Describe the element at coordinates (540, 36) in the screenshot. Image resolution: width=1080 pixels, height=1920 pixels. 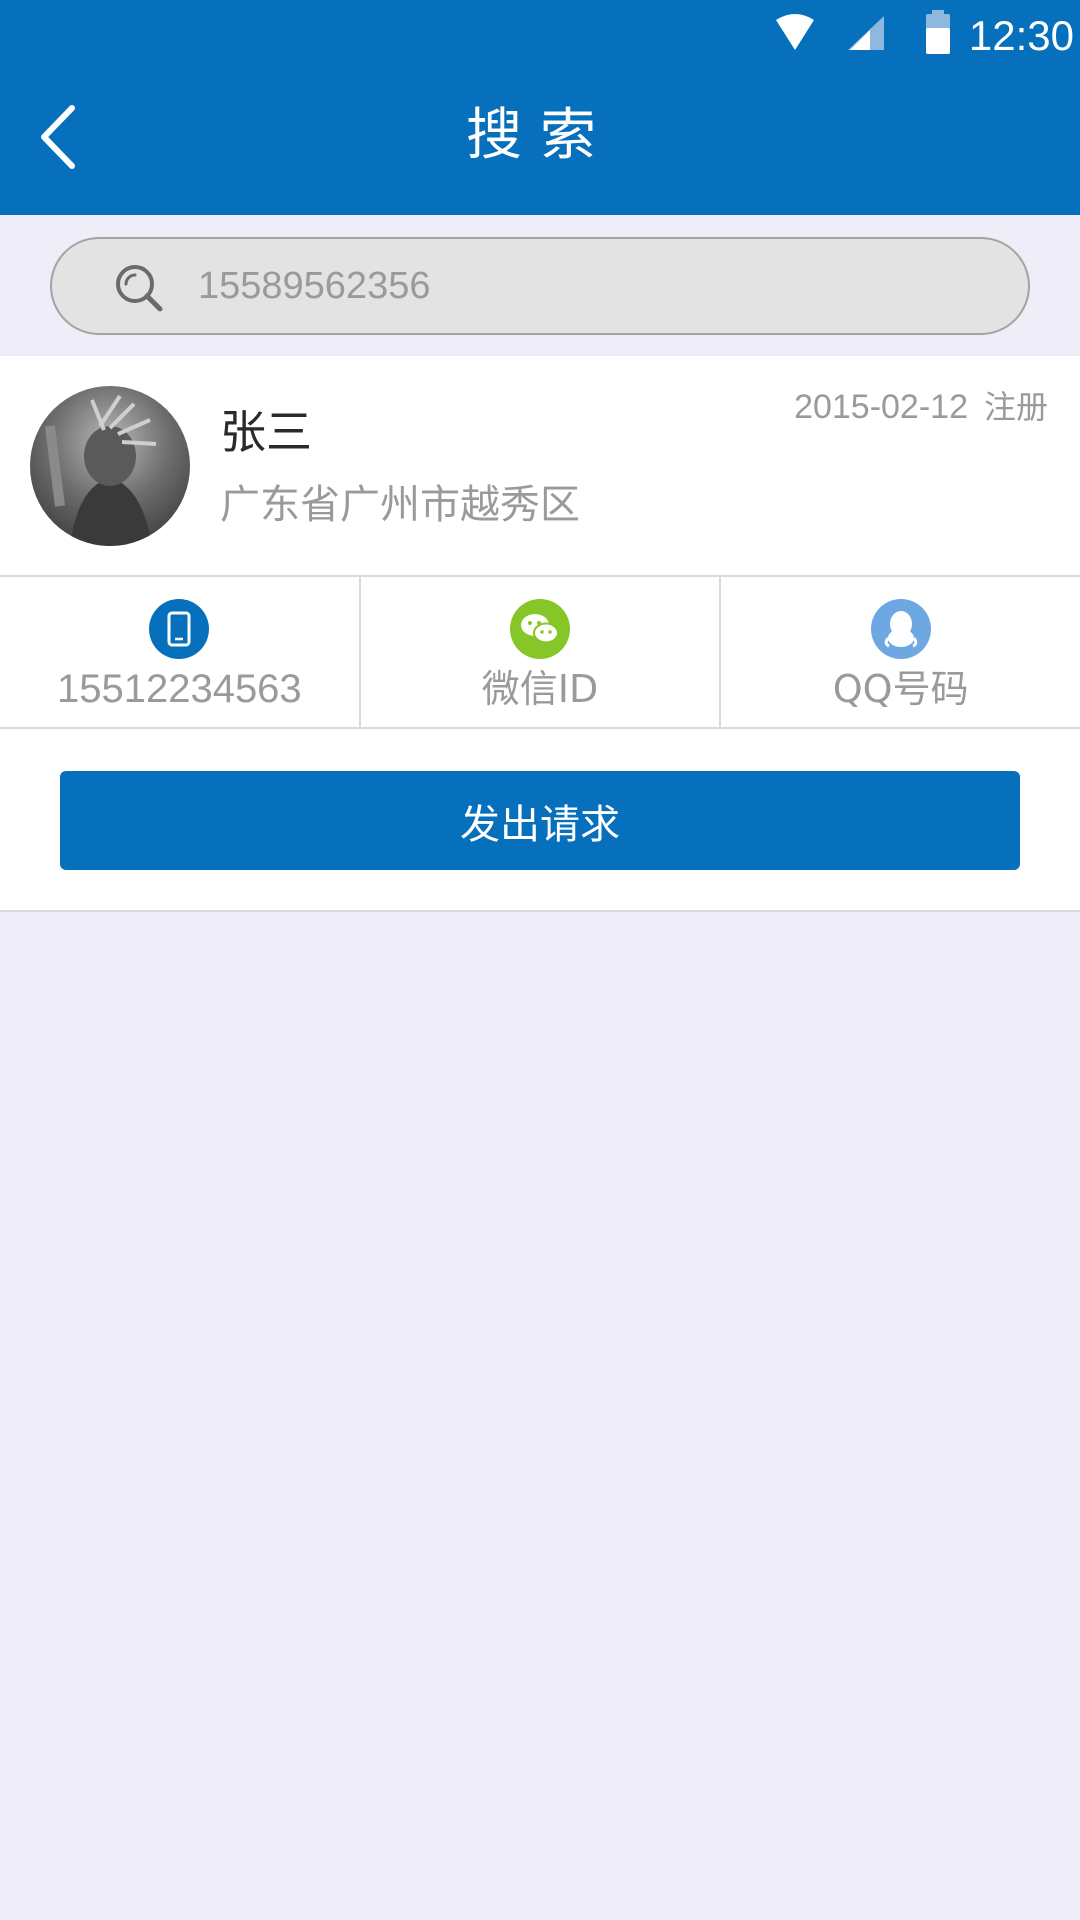
I see `status-bar: 12:30` at that location.